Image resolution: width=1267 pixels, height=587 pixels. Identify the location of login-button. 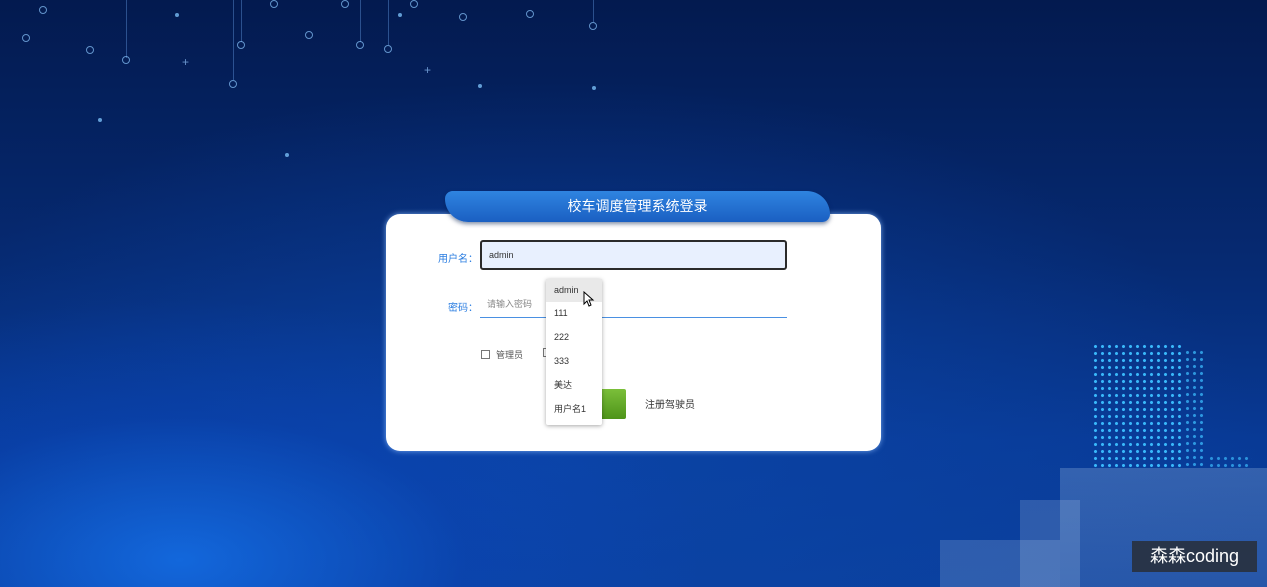
(612, 404).